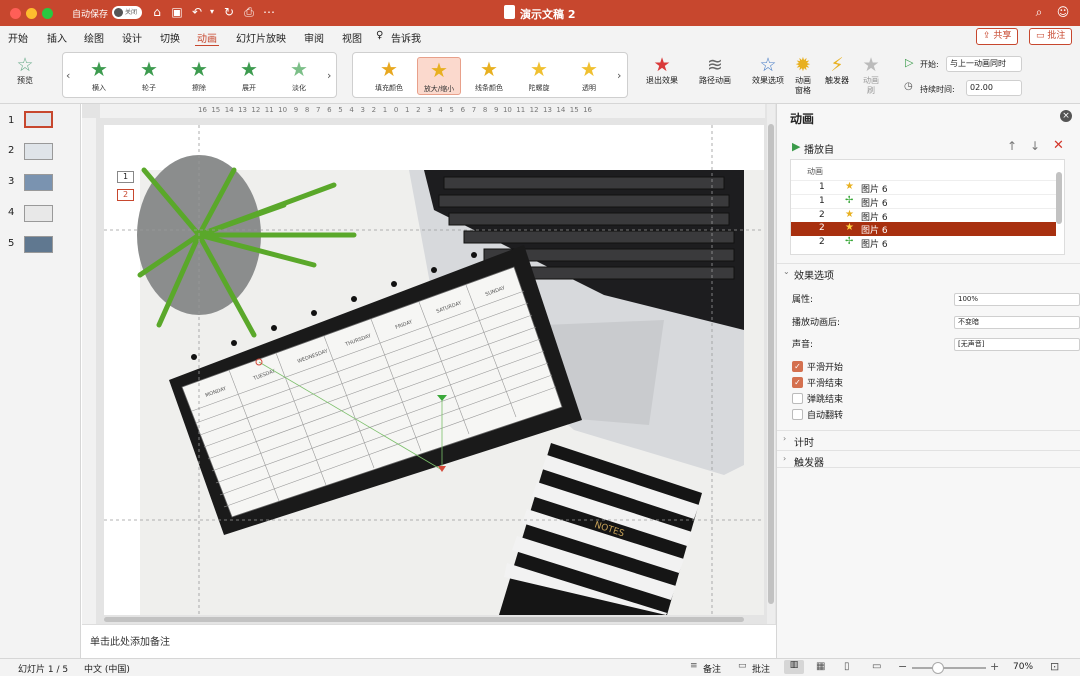 This screenshot has height=676, width=1080. What do you see at coordinates (589, 76) in the screenshot?
I see `effect-transparency: ★ 透明` at bounding box center [589, 76].